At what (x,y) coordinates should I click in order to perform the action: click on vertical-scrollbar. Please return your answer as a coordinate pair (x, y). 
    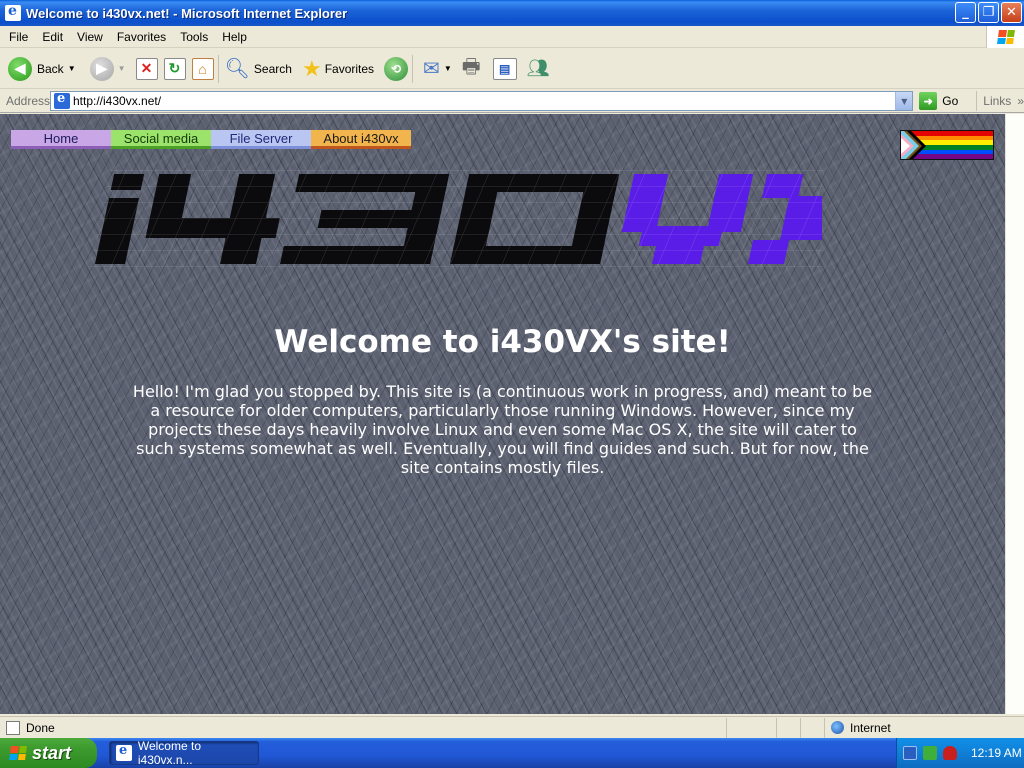
    Looking at the image, I should click on (1014, 414).